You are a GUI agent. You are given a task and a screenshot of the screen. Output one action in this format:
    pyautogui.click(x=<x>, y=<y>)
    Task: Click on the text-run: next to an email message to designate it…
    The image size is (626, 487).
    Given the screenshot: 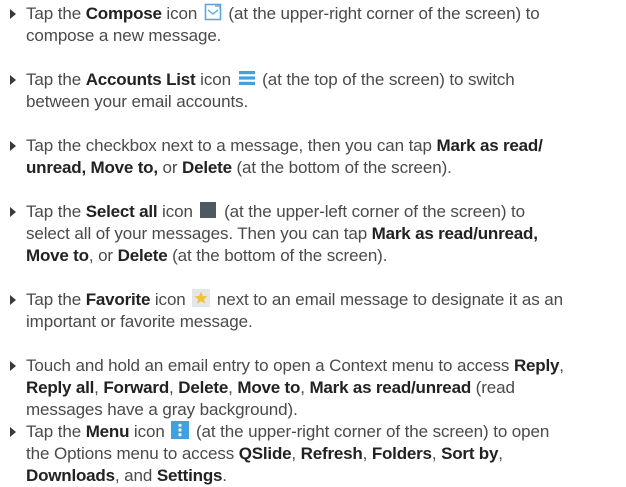 What is the action you would take?
    pyautogui.click(x=387, y=299)
    